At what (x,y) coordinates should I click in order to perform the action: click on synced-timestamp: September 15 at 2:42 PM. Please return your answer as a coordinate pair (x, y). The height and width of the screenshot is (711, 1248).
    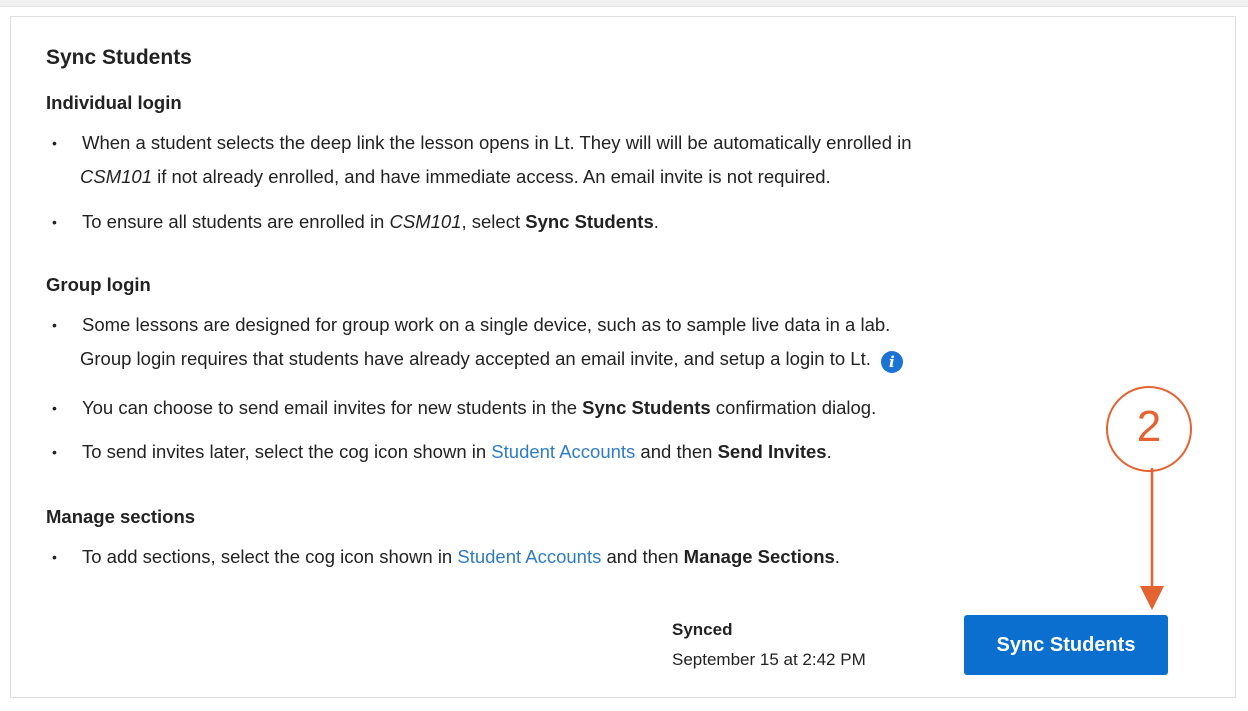
    Looking at the image, I should click on (769, 659).